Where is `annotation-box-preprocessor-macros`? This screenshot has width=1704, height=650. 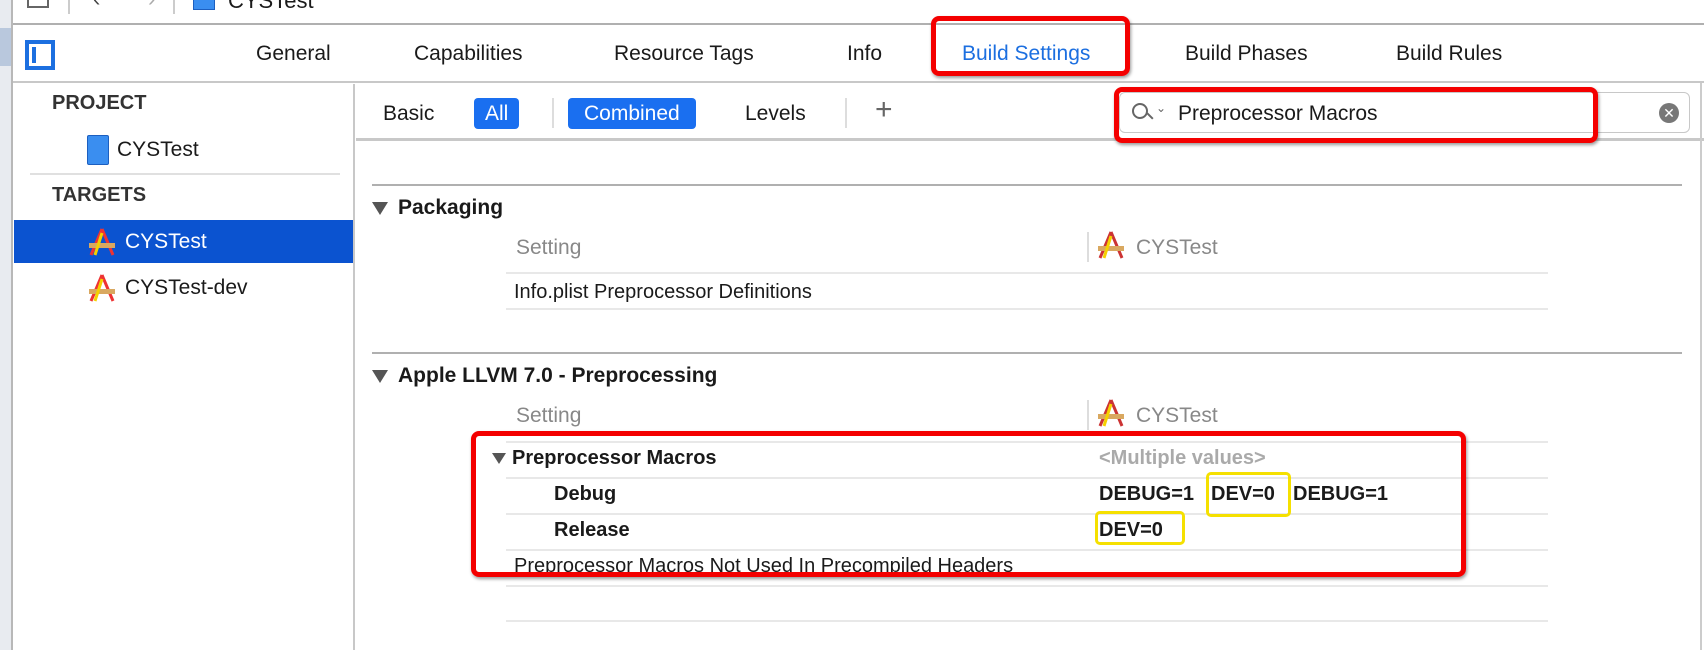
annotation-box-preprocessor-macros is located at coordinates (968, 504).